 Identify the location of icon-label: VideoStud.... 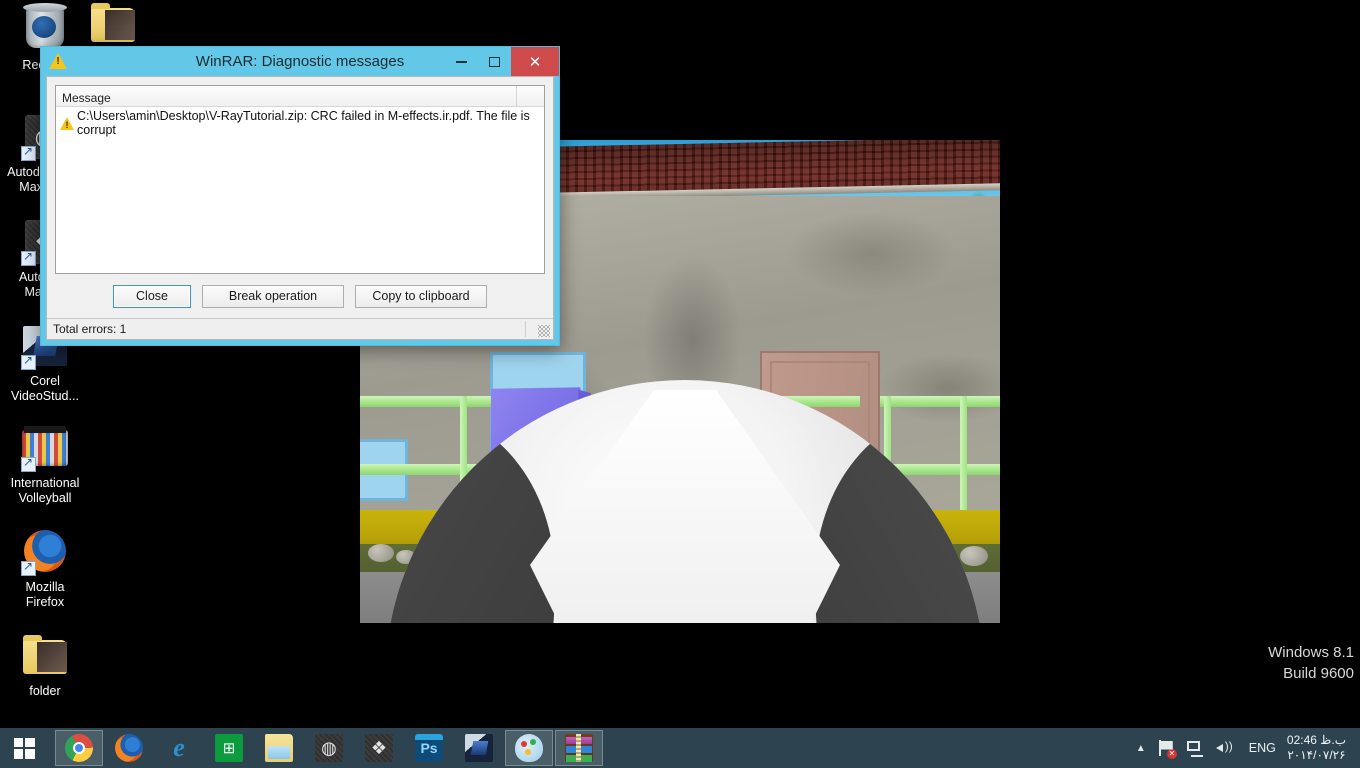
(45, 396).